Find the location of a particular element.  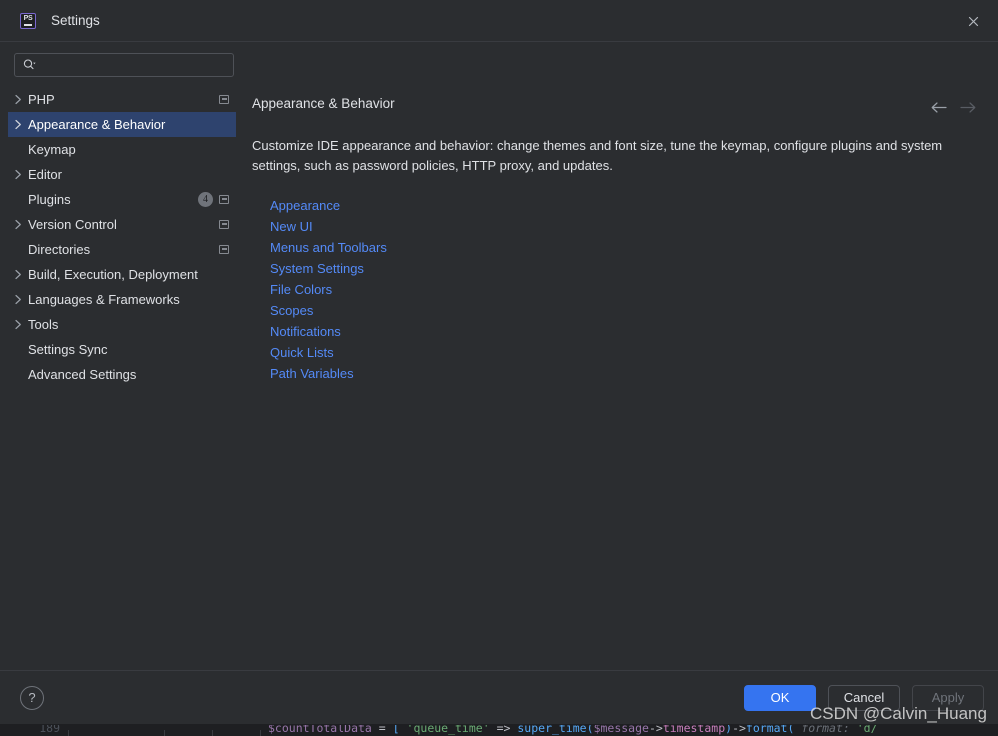

settings-link-notifications: Notifications is located at coordinates (305, 331).